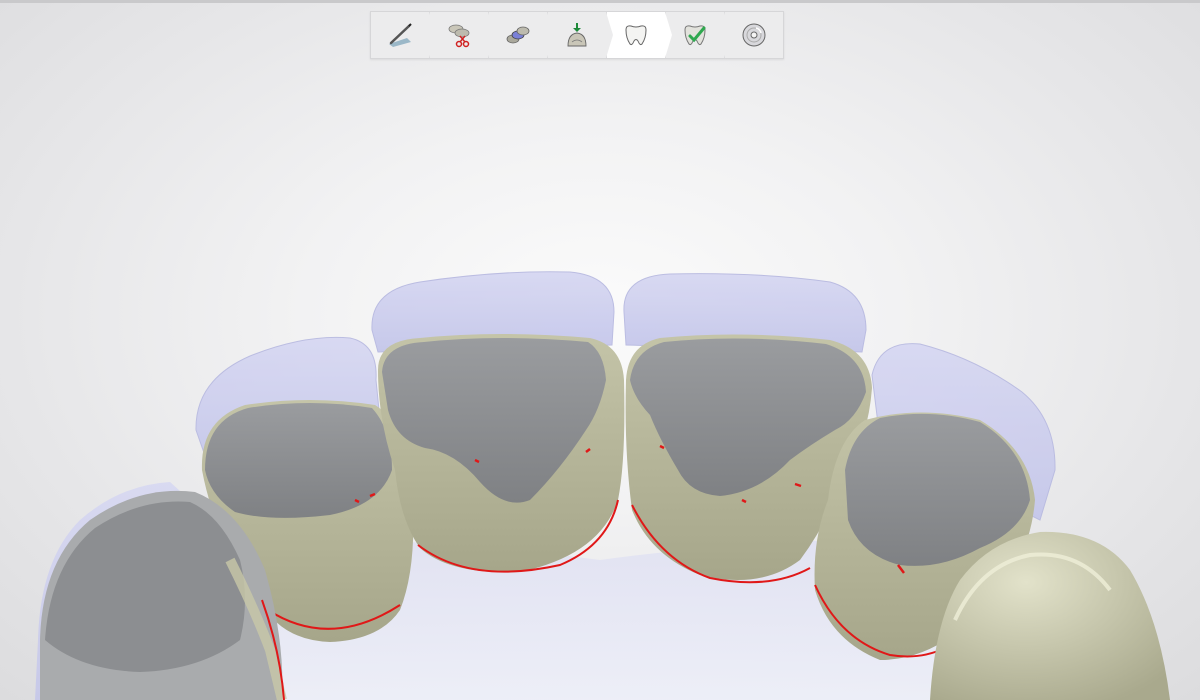 The width and height of the screenshot is (1200, 700). I want to click on preparation-central-left, so click(501, 453).